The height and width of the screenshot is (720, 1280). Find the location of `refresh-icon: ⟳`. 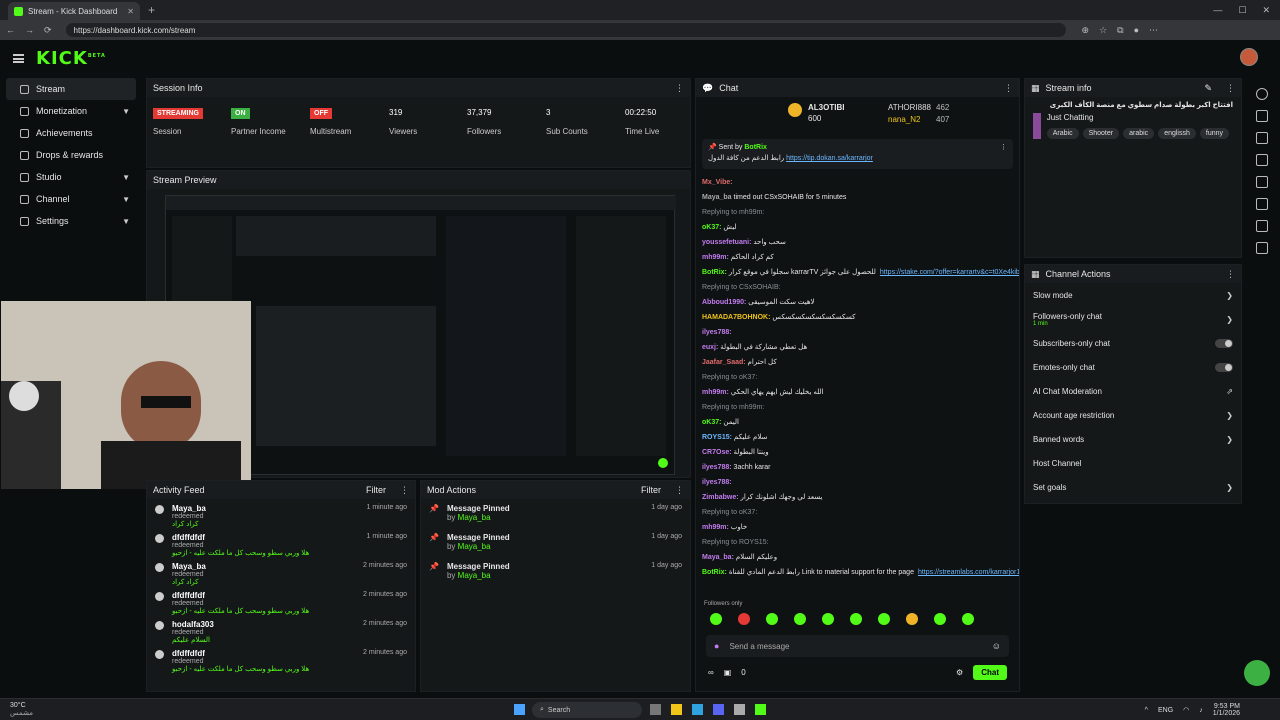

refresh-icon: ⟳ is located at coordinates (48, 30).